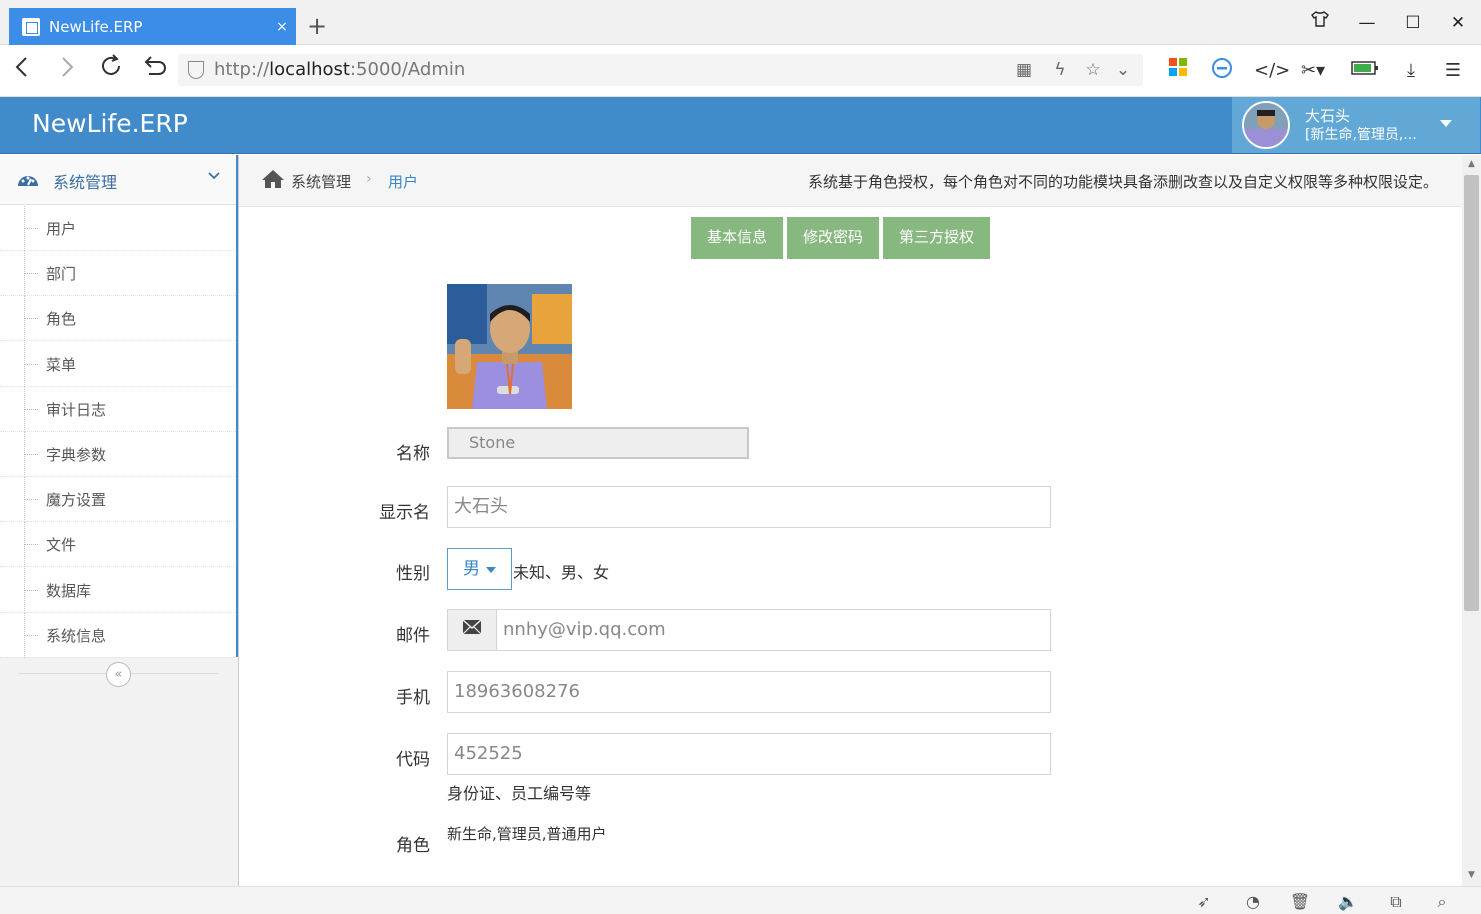 The image size is (1481, 914). Describe the element at coordinates (1222, 71) in the screenshot. I see `block-icon` at that location.